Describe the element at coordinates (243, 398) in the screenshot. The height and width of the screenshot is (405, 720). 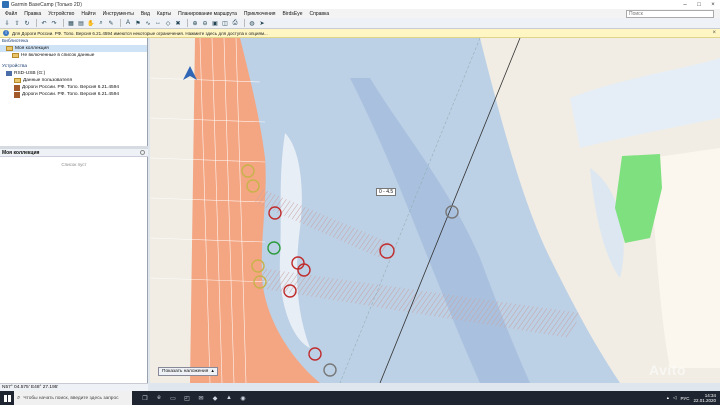
I see `chrome-icon: ◉` at that location.